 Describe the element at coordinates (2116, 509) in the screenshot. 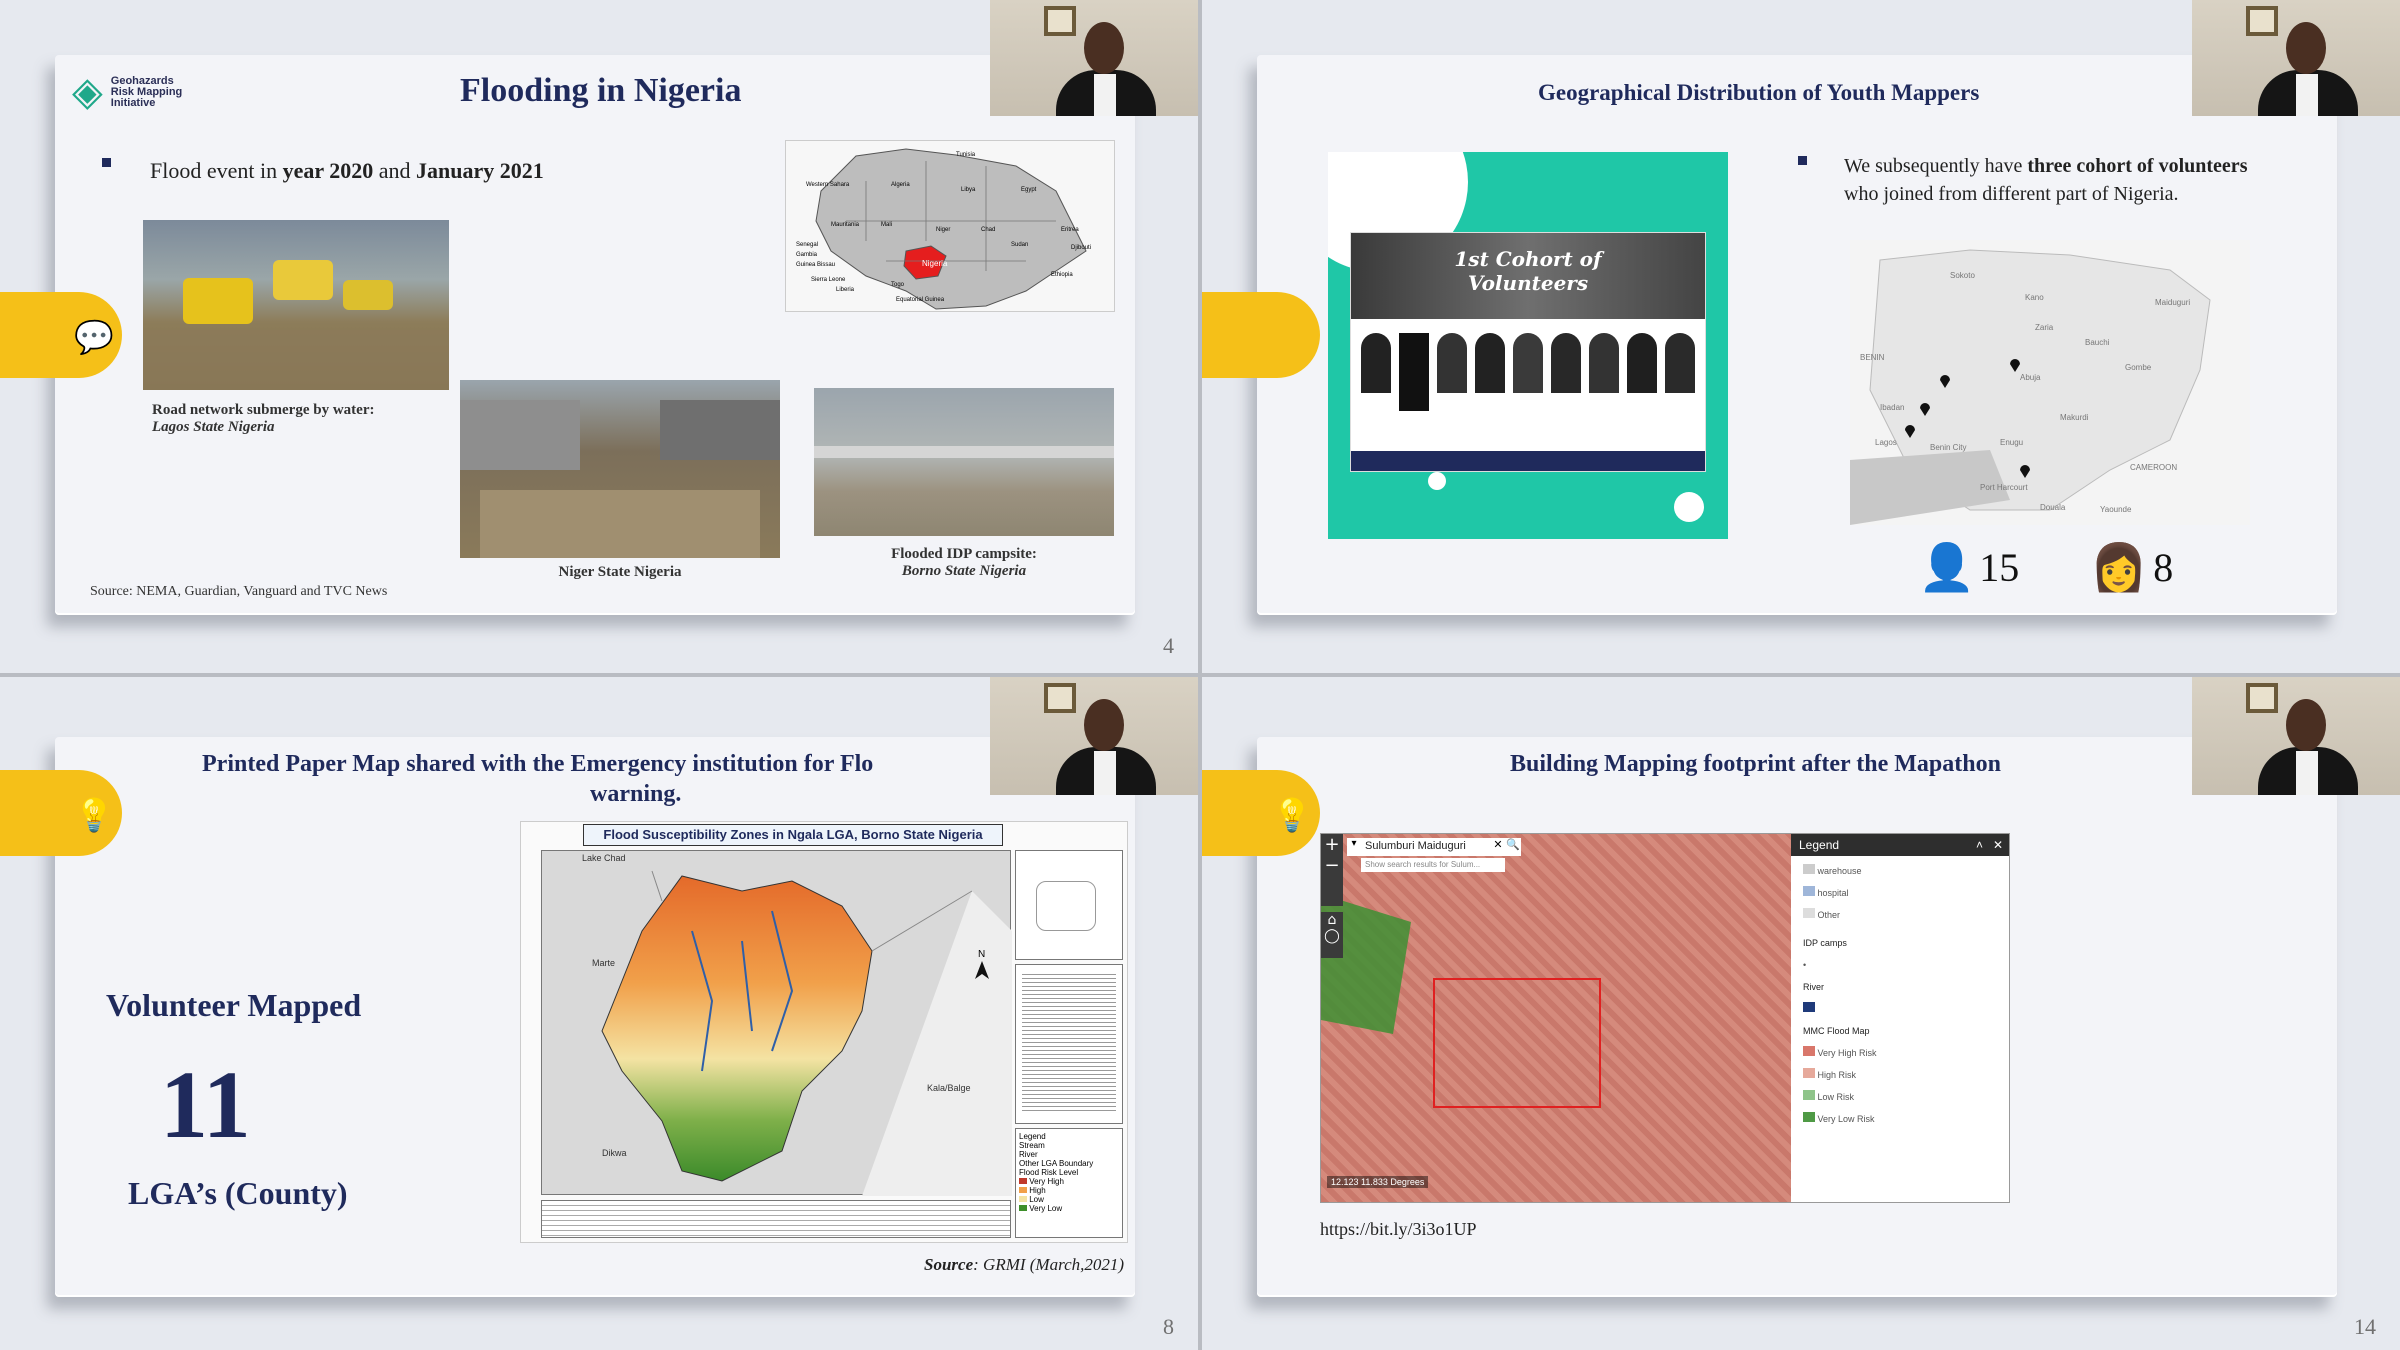

I see `svg-text: Yaounde` at that location.